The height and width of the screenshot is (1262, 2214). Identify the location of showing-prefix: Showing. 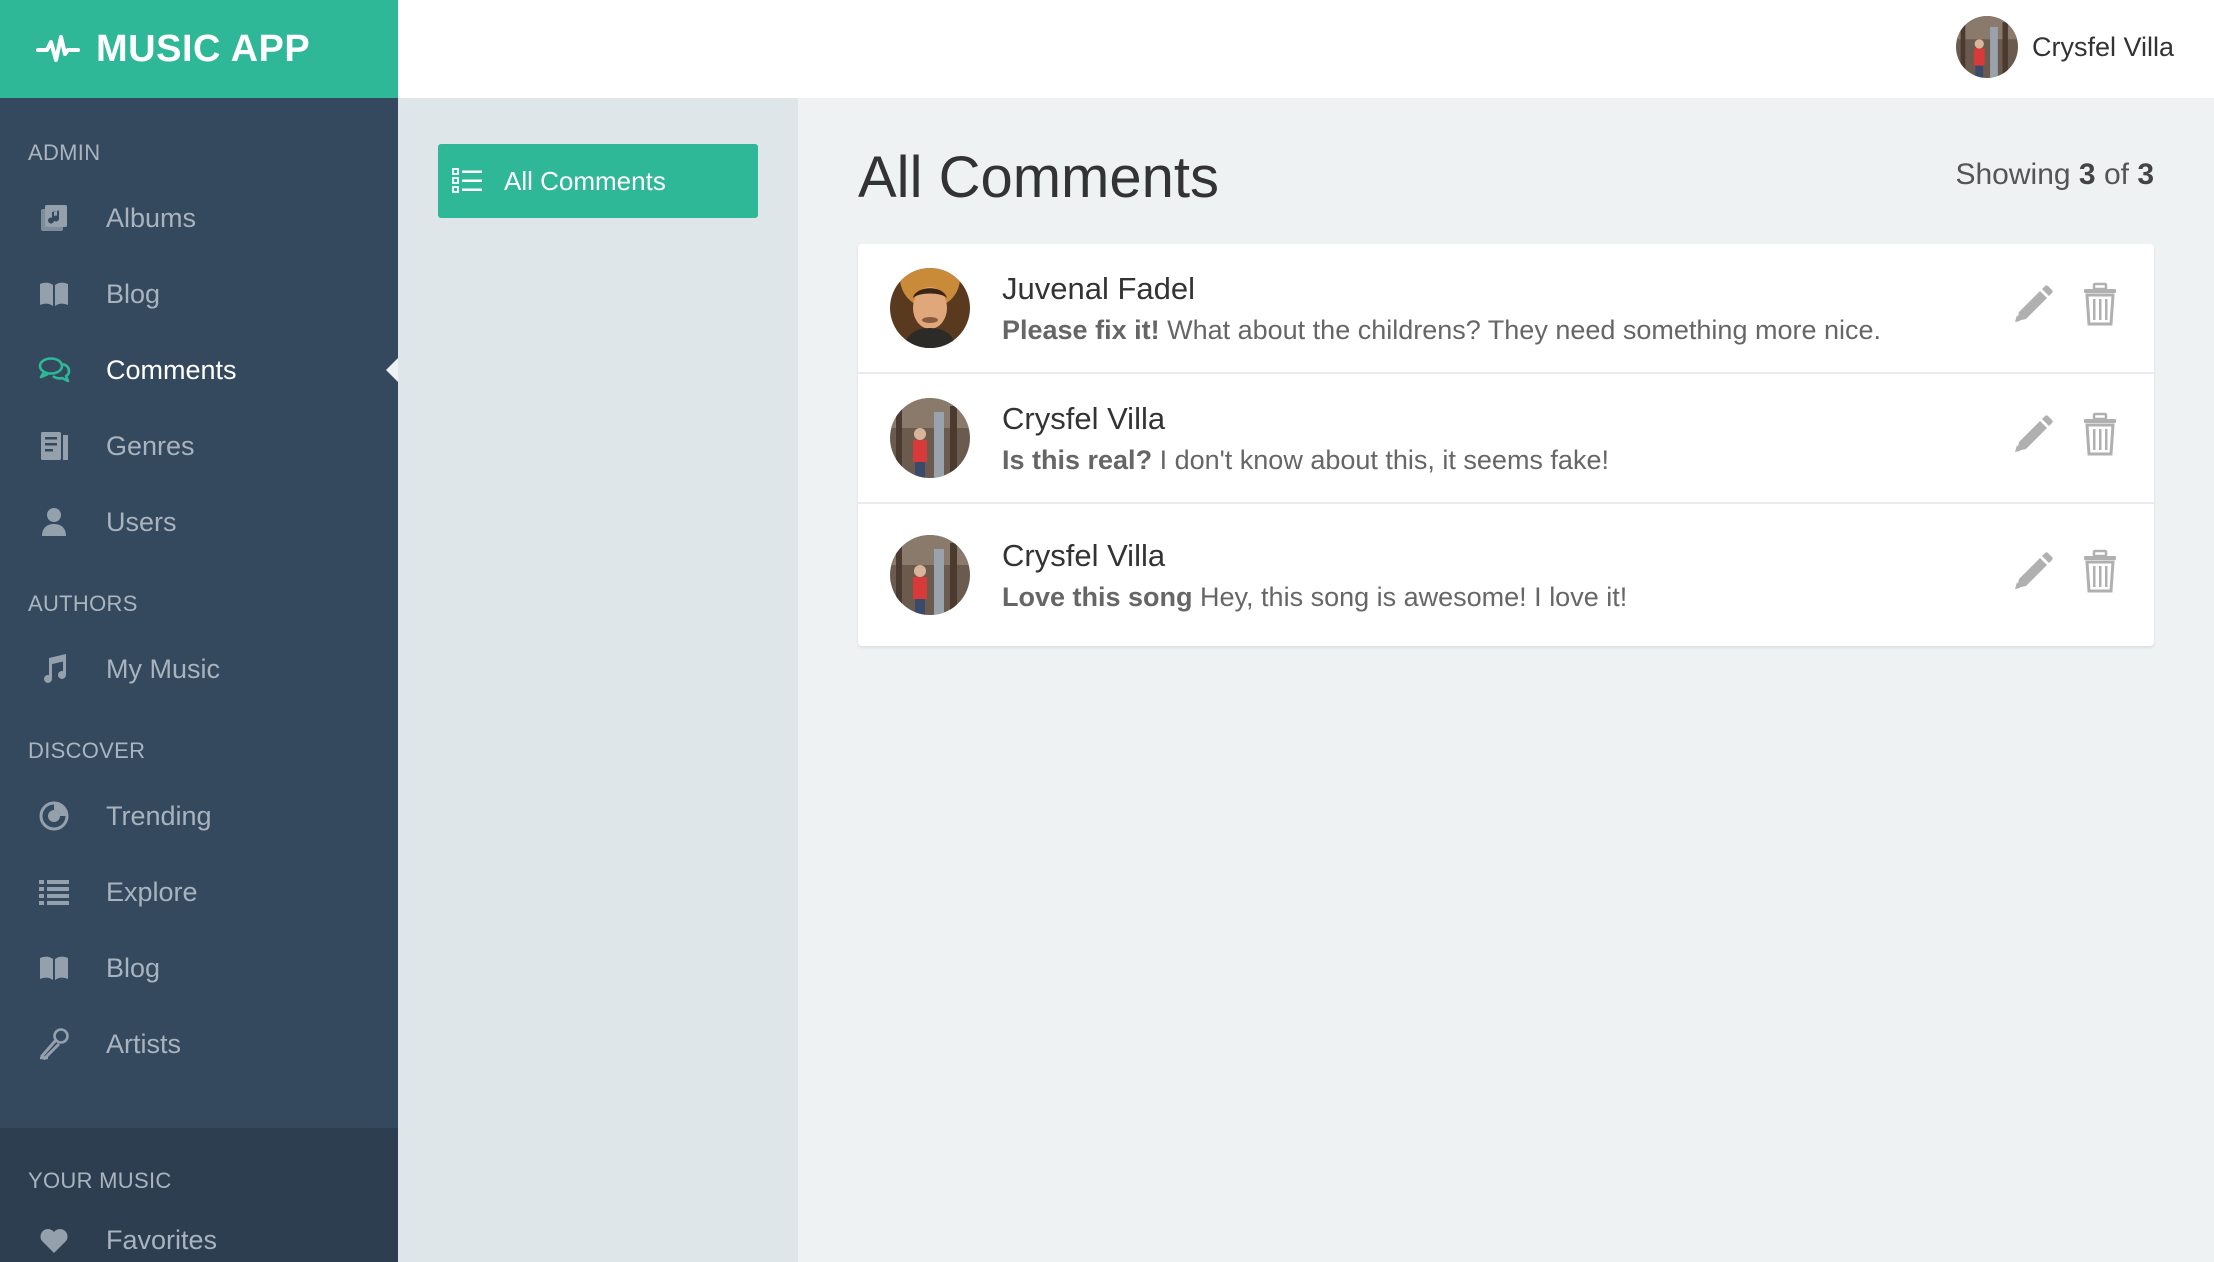
(2013, 174).